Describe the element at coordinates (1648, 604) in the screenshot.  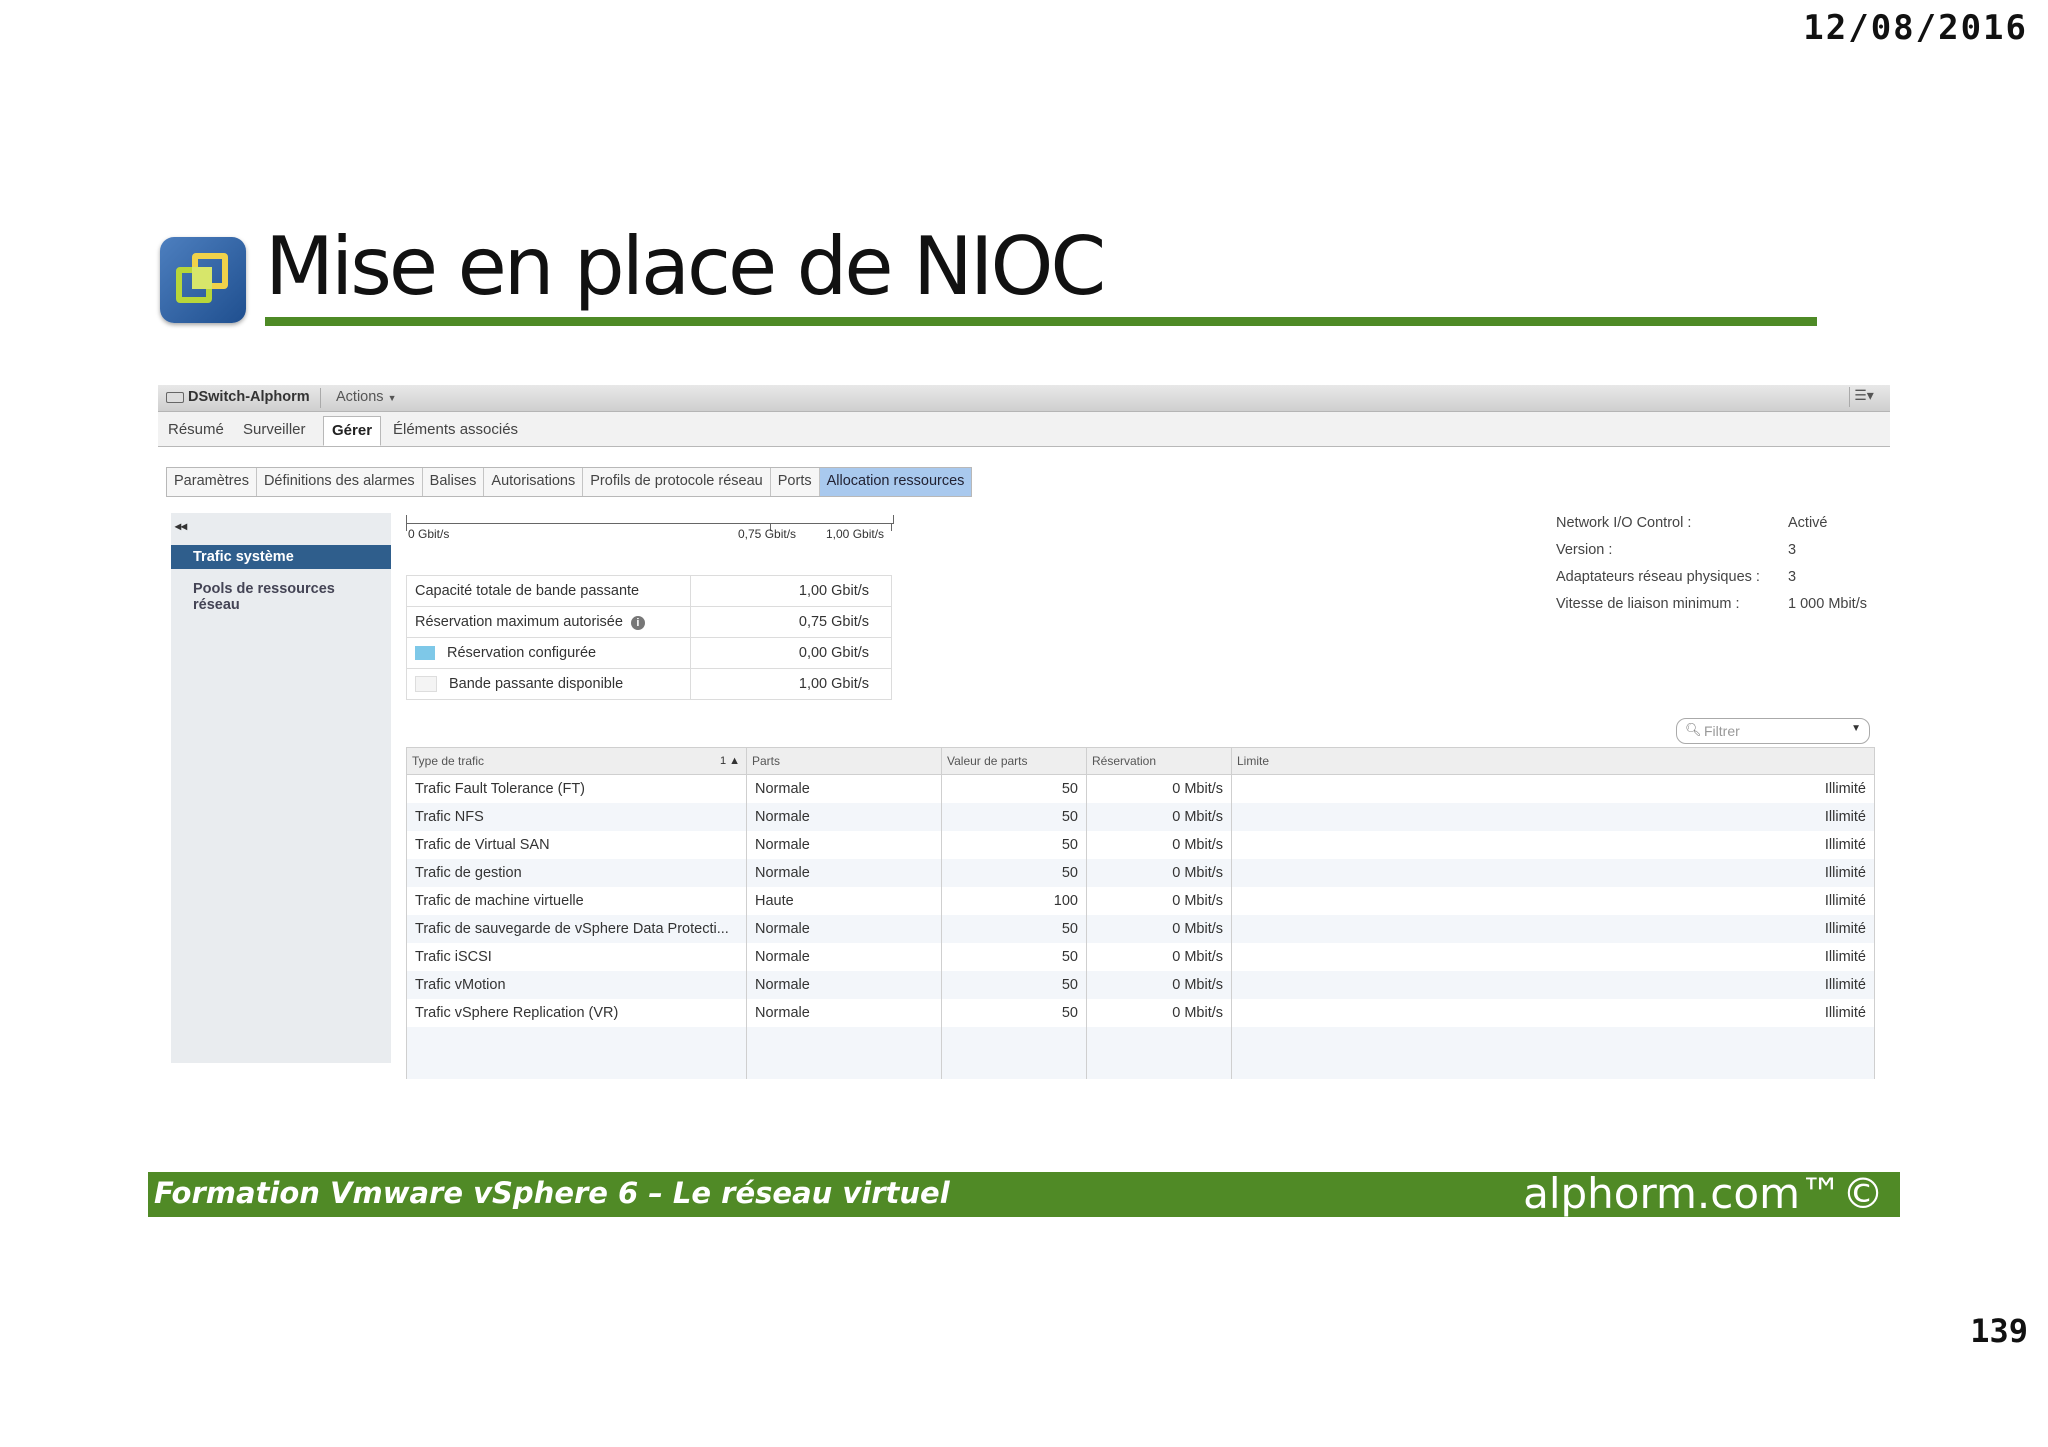
I see `property-key: Vitesse de liaison minimum :` at that location.